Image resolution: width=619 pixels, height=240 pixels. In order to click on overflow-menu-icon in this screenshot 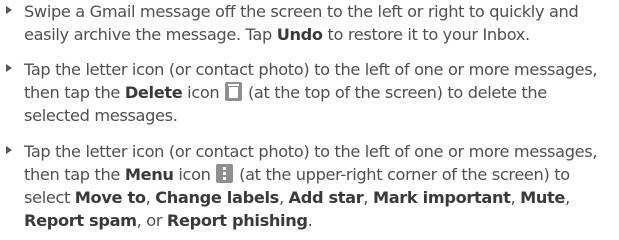, I will do `click(225, 173)`.